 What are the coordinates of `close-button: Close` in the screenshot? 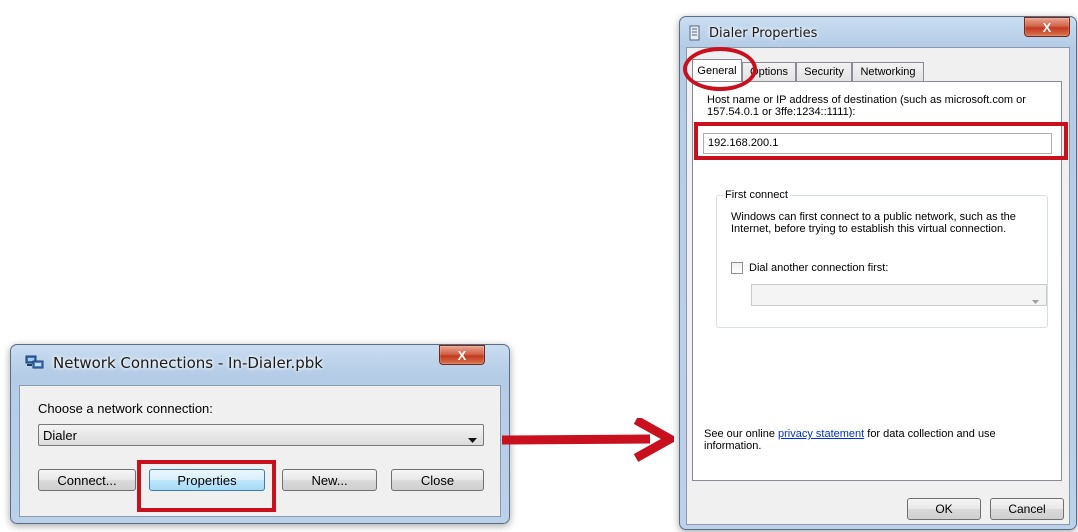 It's located at (437, 480).